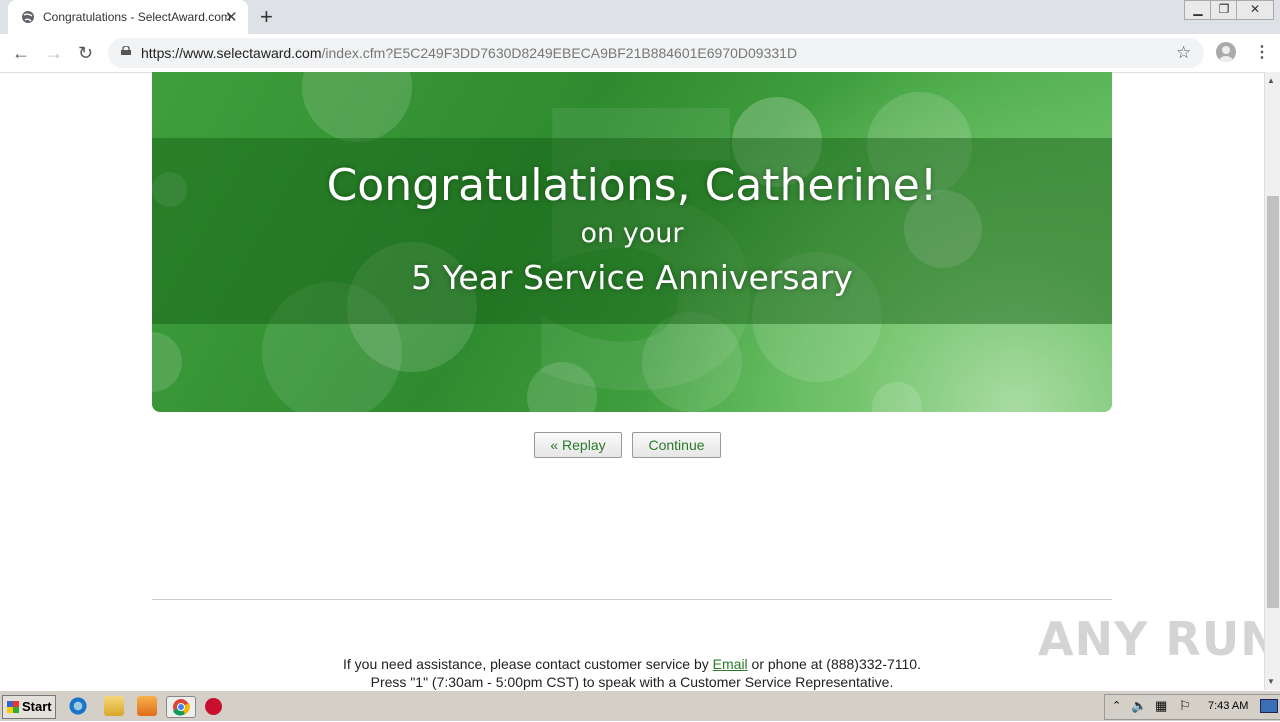 This screenshot has height=722, width=1280. Describe the element at coordinates (1262, 52) in the screenshot. I see `menu-kebab-icon: ⋮` at that location.